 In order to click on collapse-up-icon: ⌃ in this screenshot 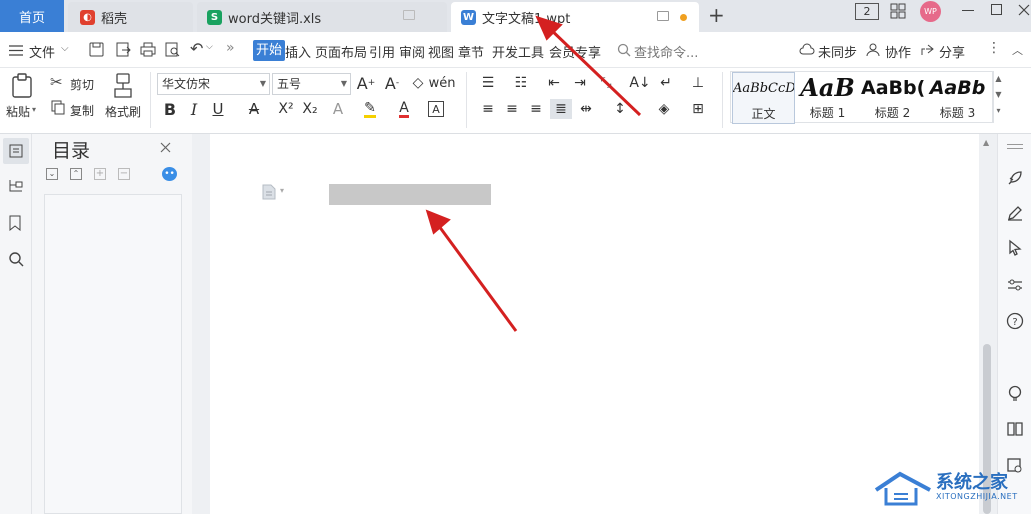, I will do `click(76, 174)`.